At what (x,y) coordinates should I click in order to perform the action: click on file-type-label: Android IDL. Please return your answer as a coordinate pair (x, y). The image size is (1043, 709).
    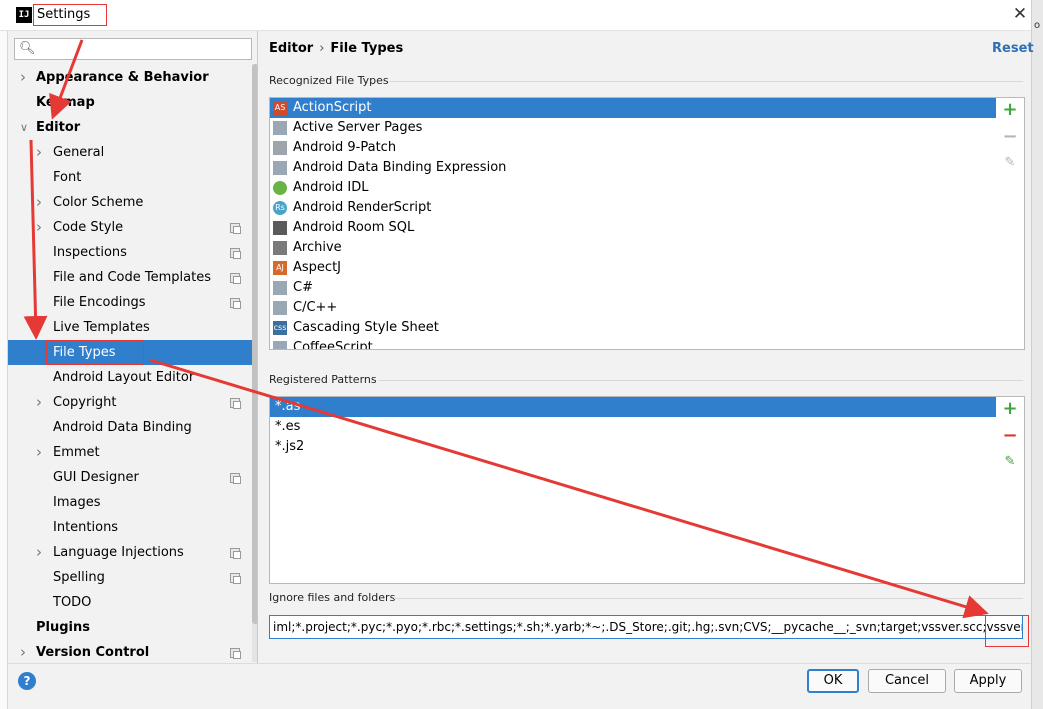
    Looking at the image, I should click on (331, 187).